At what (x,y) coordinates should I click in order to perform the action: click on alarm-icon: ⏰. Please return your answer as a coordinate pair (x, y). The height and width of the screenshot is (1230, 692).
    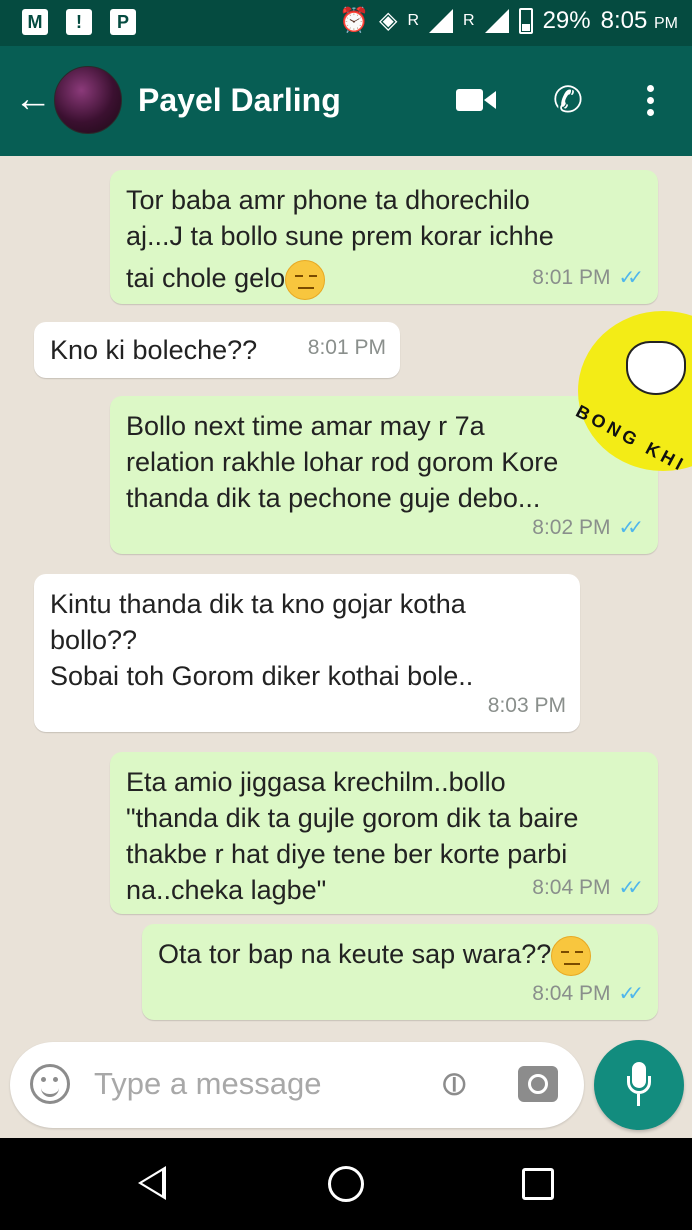
    Looking at the image, I should click on (354, 20).